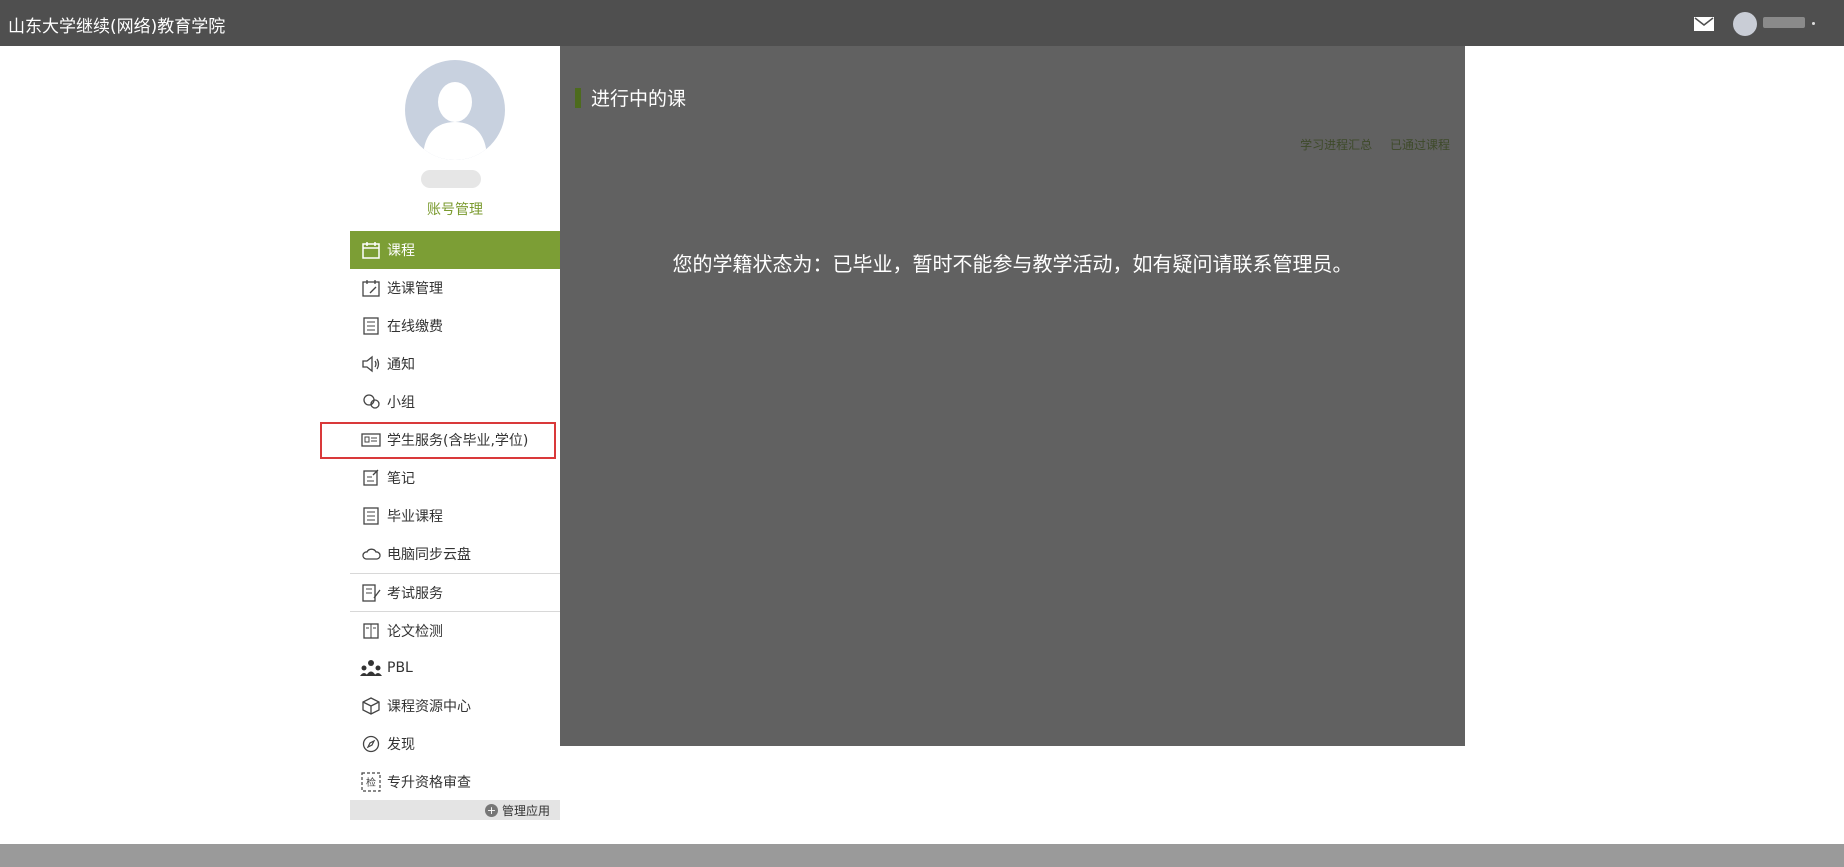 Image resolution: width=1844 pixels, height=867 pixels. Describe the element at coordinates (455, 364) in the screenshot. I see `sidebar-item-notifications: 通知` at that location.